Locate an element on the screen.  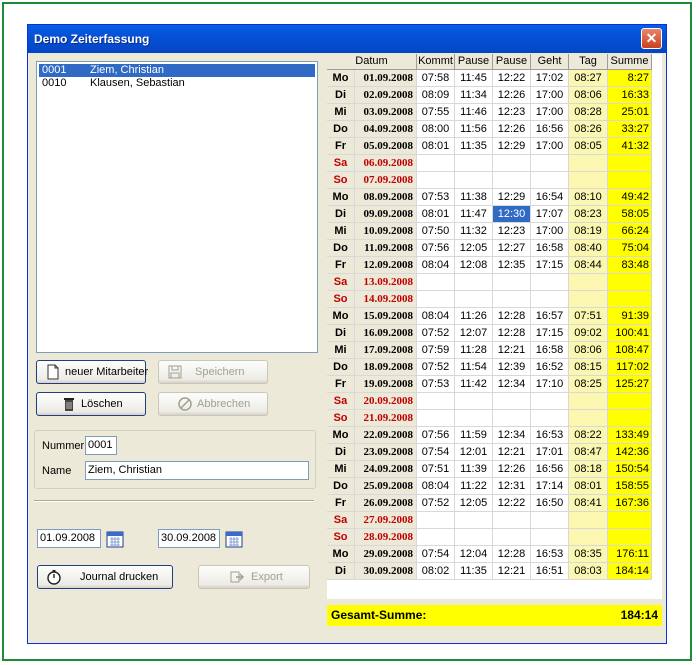
list-item: 0010 Klausen, Sebastian is located at coordinates (177, 83).